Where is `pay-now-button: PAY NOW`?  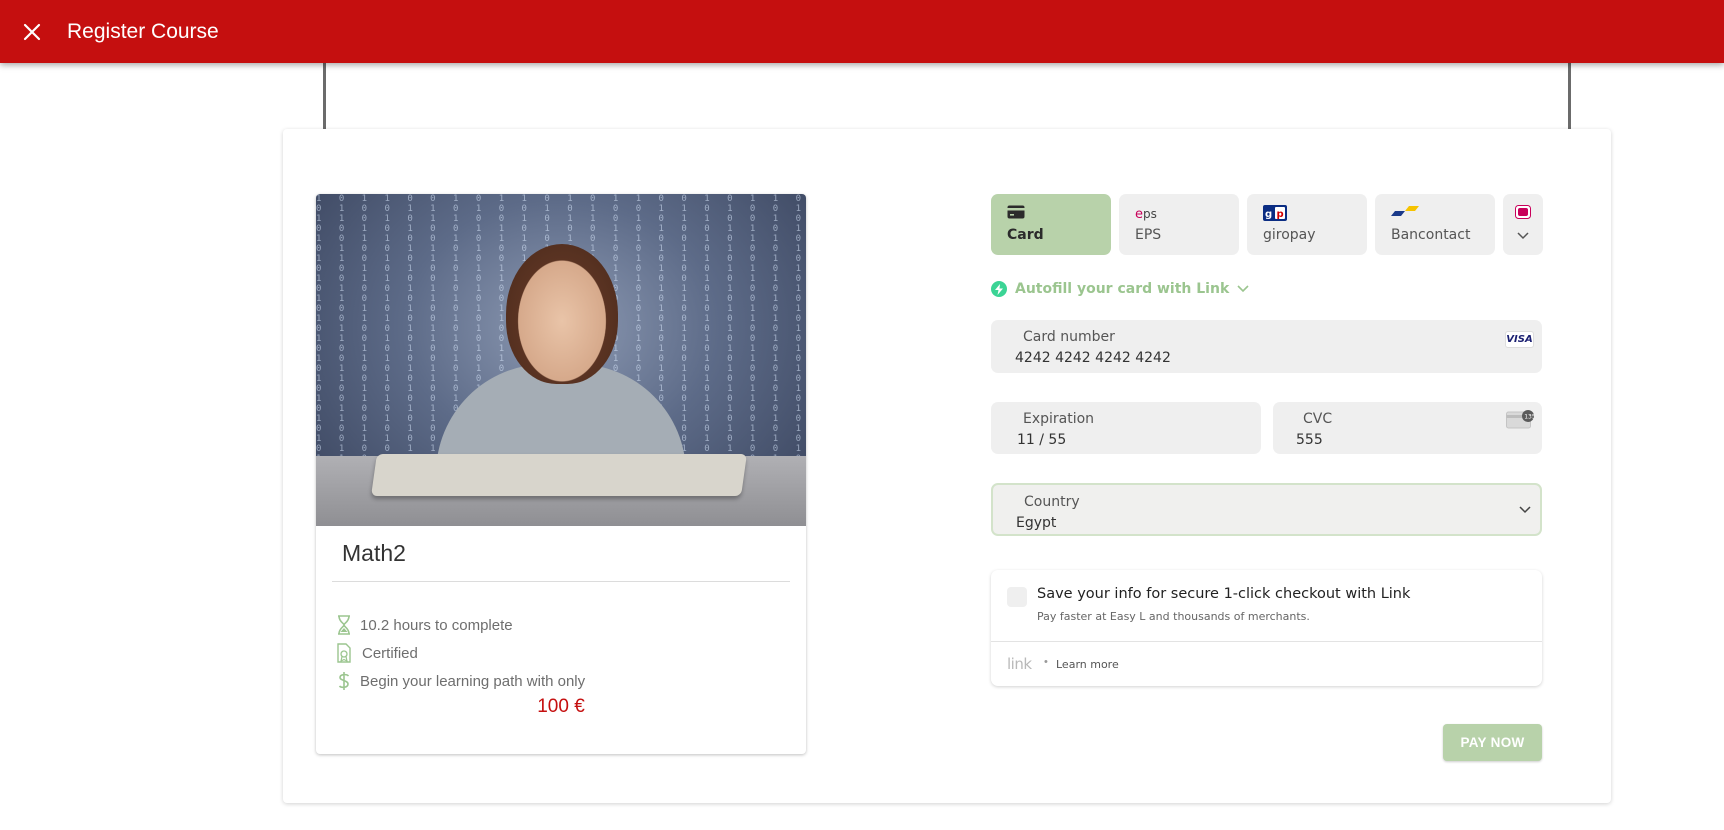
pay-now-button: PAY NOW is located at coordinates (1492, 742).